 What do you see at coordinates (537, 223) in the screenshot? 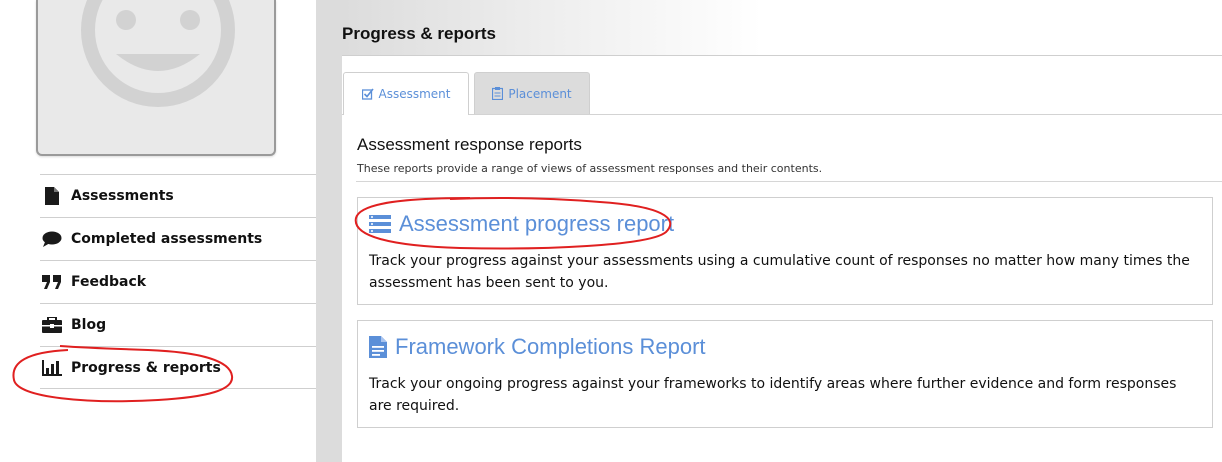
I see `report-title: Assessment progress report` at bounding box center [537, 223].